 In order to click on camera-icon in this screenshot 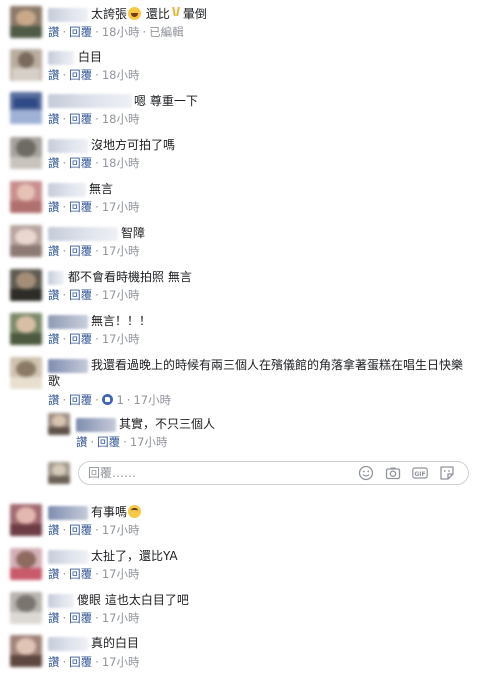, I will do `click(393, 473)`.